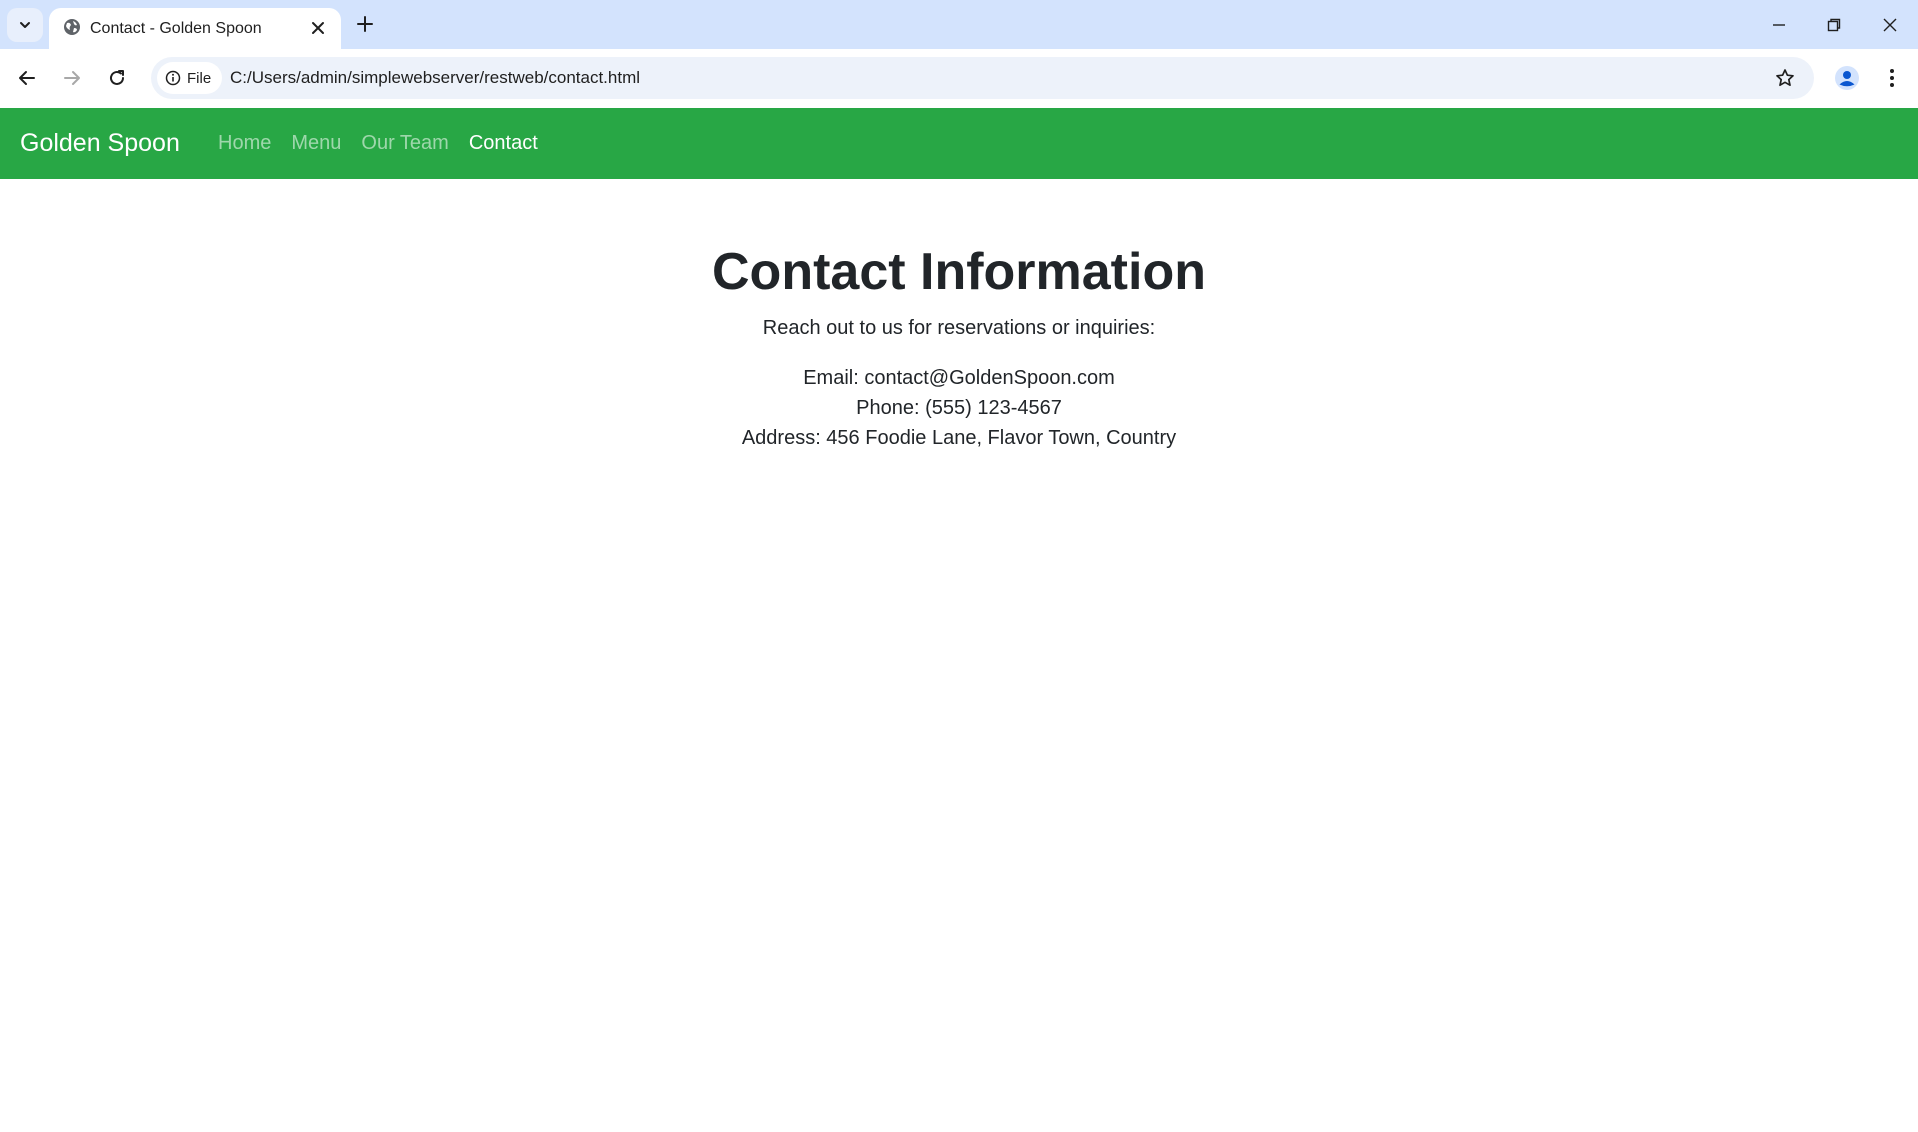 The image size is (1918, 1132). What do you see at coordinates (503, 143) in the screenshot?
I see `nav-link-contact: Contact` at bounding box center [503, 143].